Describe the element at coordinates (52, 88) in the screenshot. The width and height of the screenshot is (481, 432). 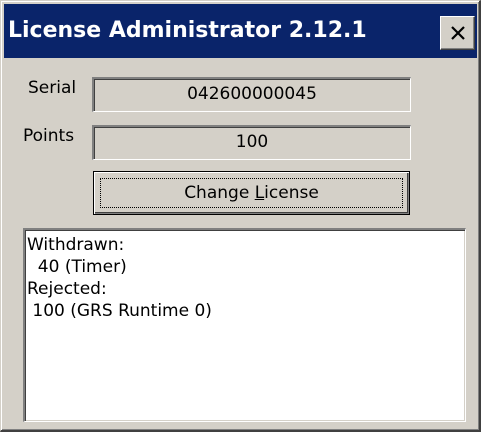
I see `serial-label: Serial` at that location.